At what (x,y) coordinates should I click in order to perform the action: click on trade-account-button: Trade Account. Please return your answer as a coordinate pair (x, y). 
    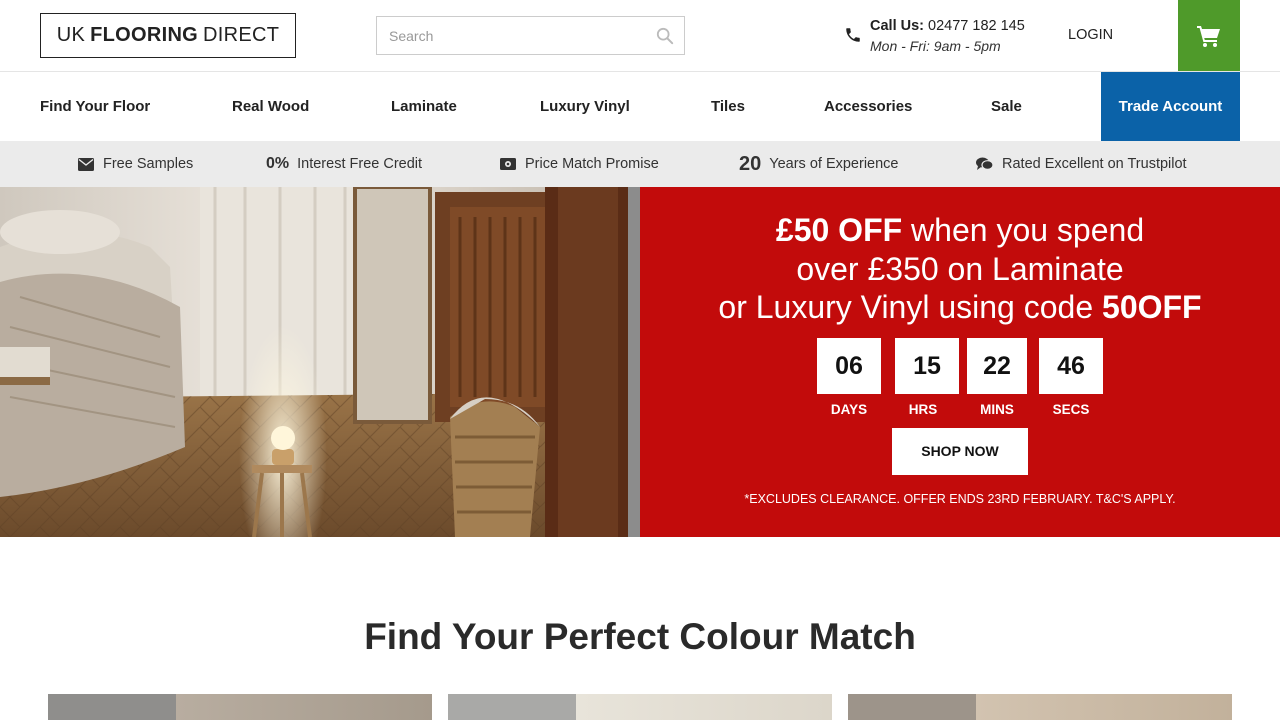
    Looking at the image, I should click on (1170, 106).